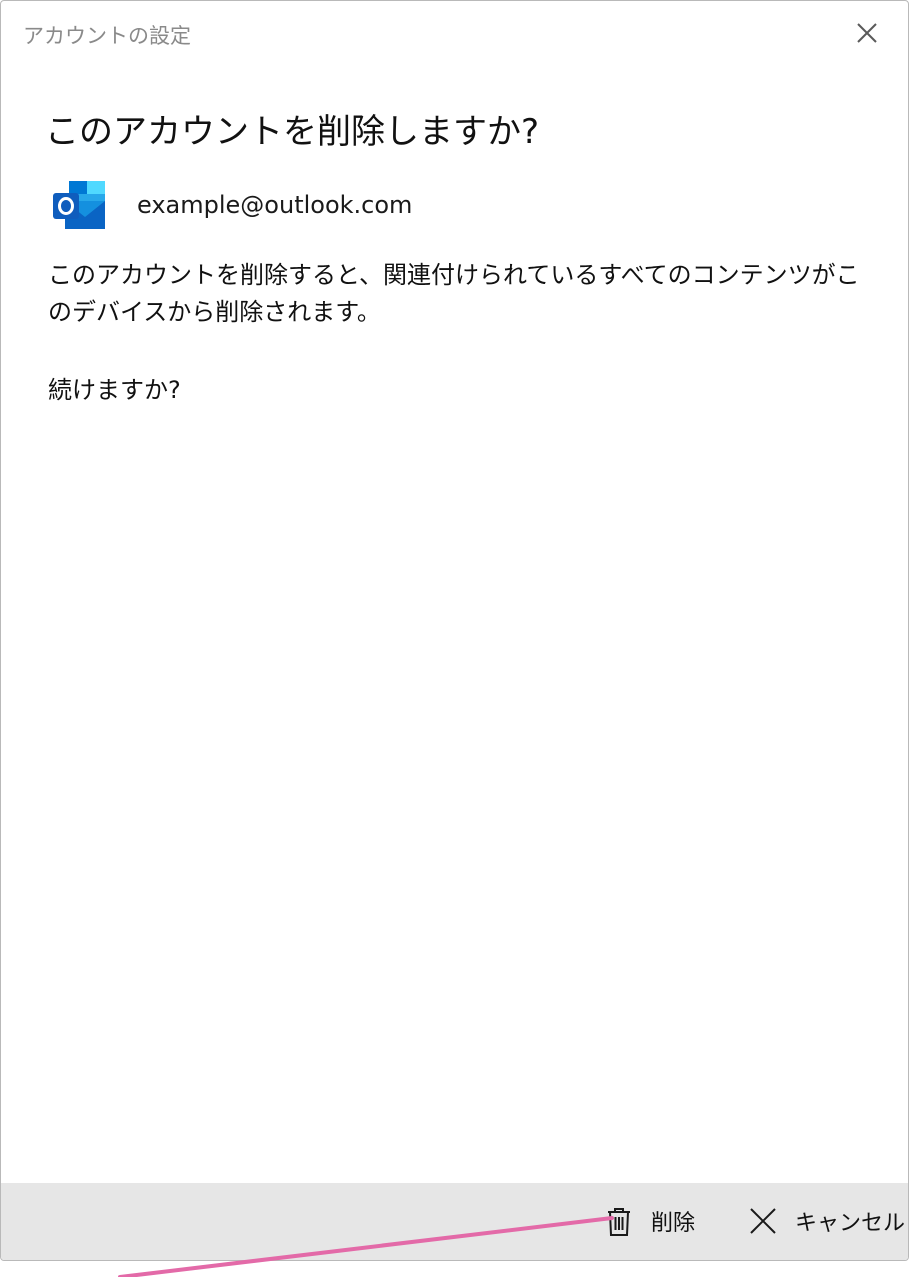 This screenshot has height=1277, width=909. What do you see at coordinates (619, 1221) in the screenshot?
I see `trash-icon` at bounding box center [619, 1221].